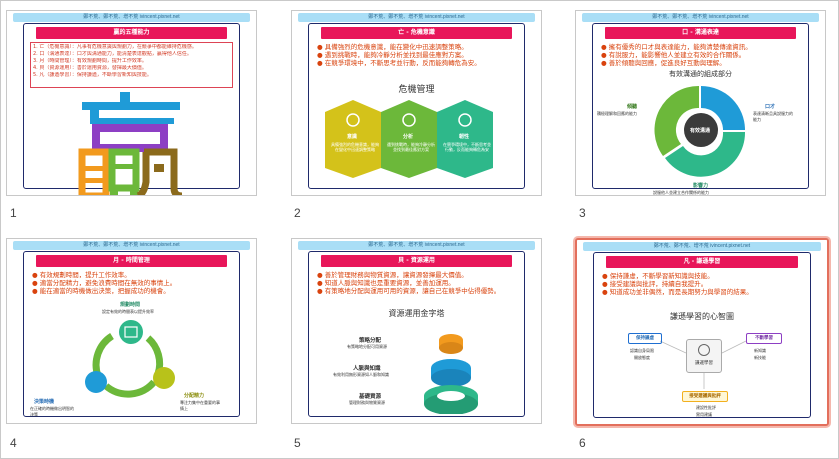  I want to click on bullet-text: 善於傾聽與回應，促進良好互動與理解。, so click(667, 63).